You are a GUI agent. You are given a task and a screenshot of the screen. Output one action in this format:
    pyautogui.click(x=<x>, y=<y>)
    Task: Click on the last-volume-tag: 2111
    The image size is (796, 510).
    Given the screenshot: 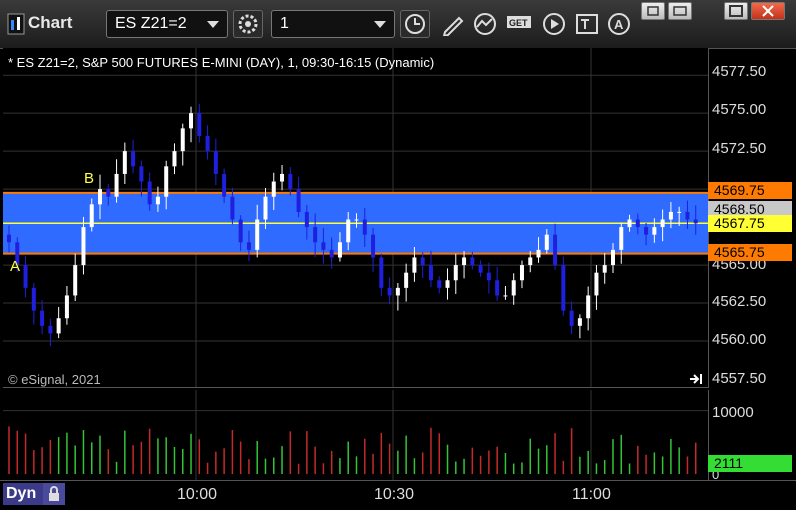 What is the action you would take?
    pyautogui.click(x=750, y=463)
    